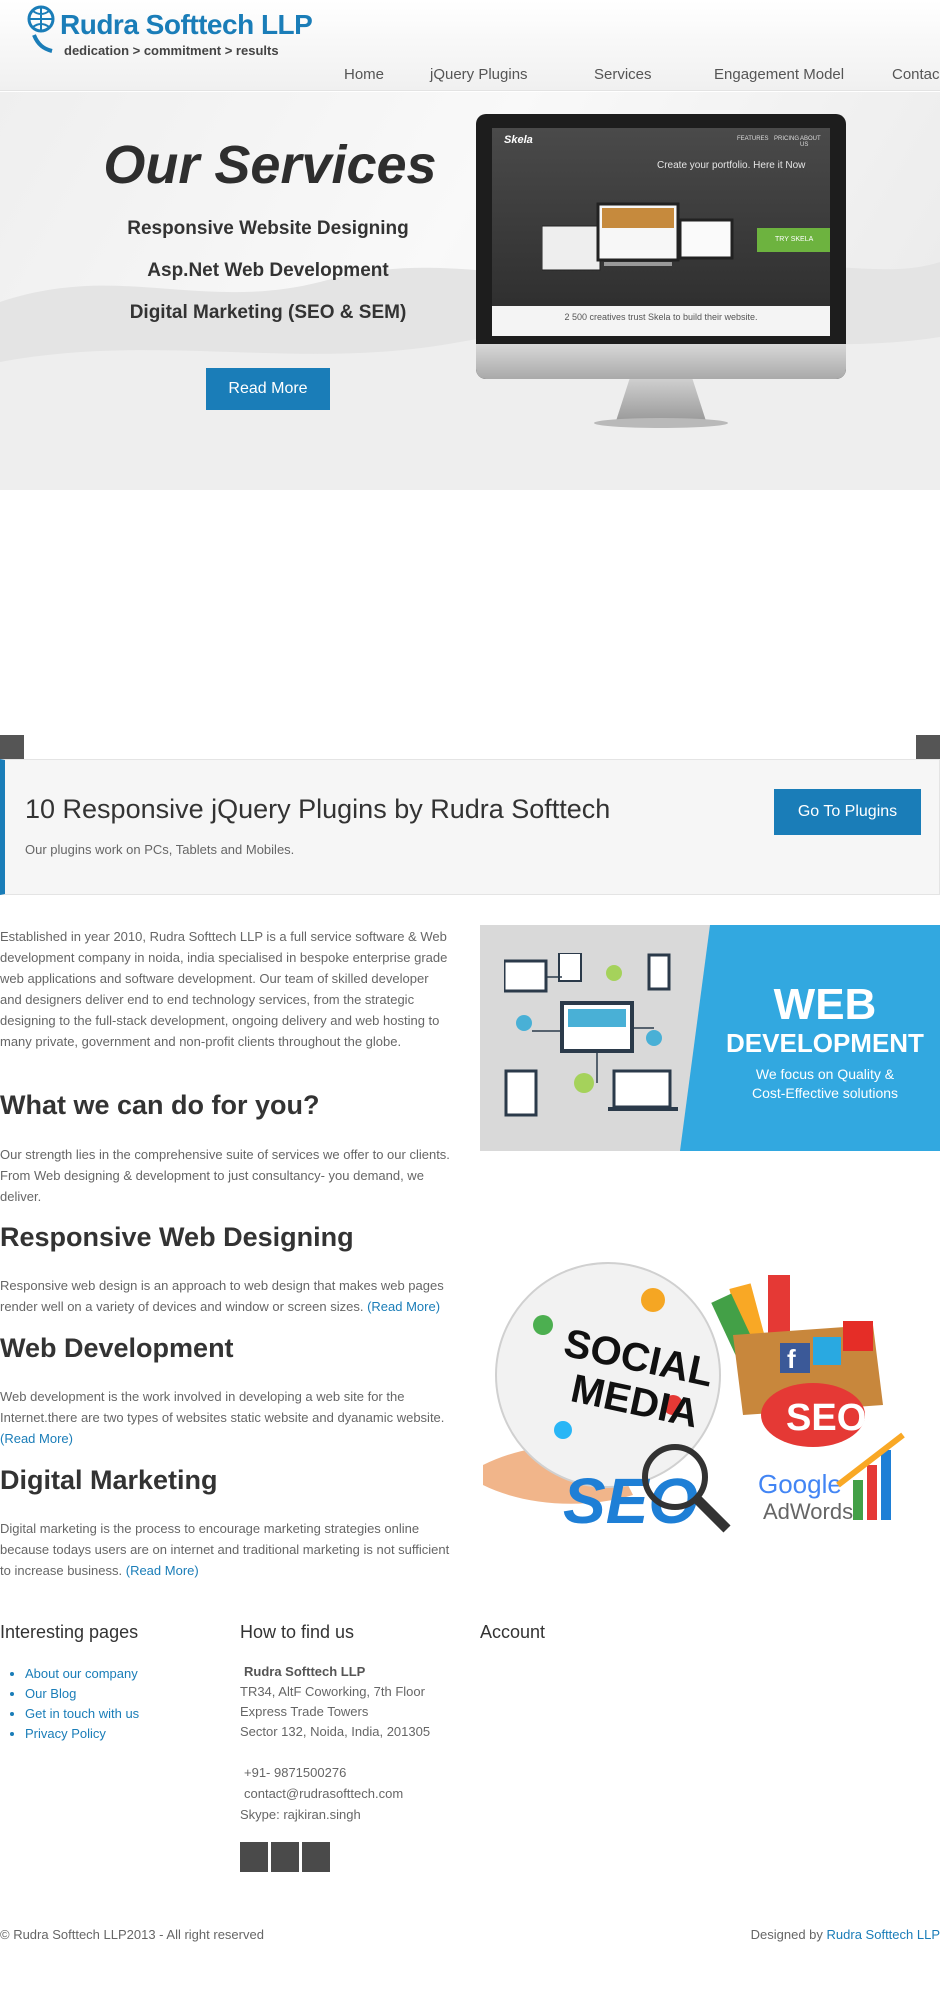  What do you see at coordinates (268, 228) in the screenshot?
I see `hero-service-1: Responsive Website Designing` at bounding box center [268, 228].